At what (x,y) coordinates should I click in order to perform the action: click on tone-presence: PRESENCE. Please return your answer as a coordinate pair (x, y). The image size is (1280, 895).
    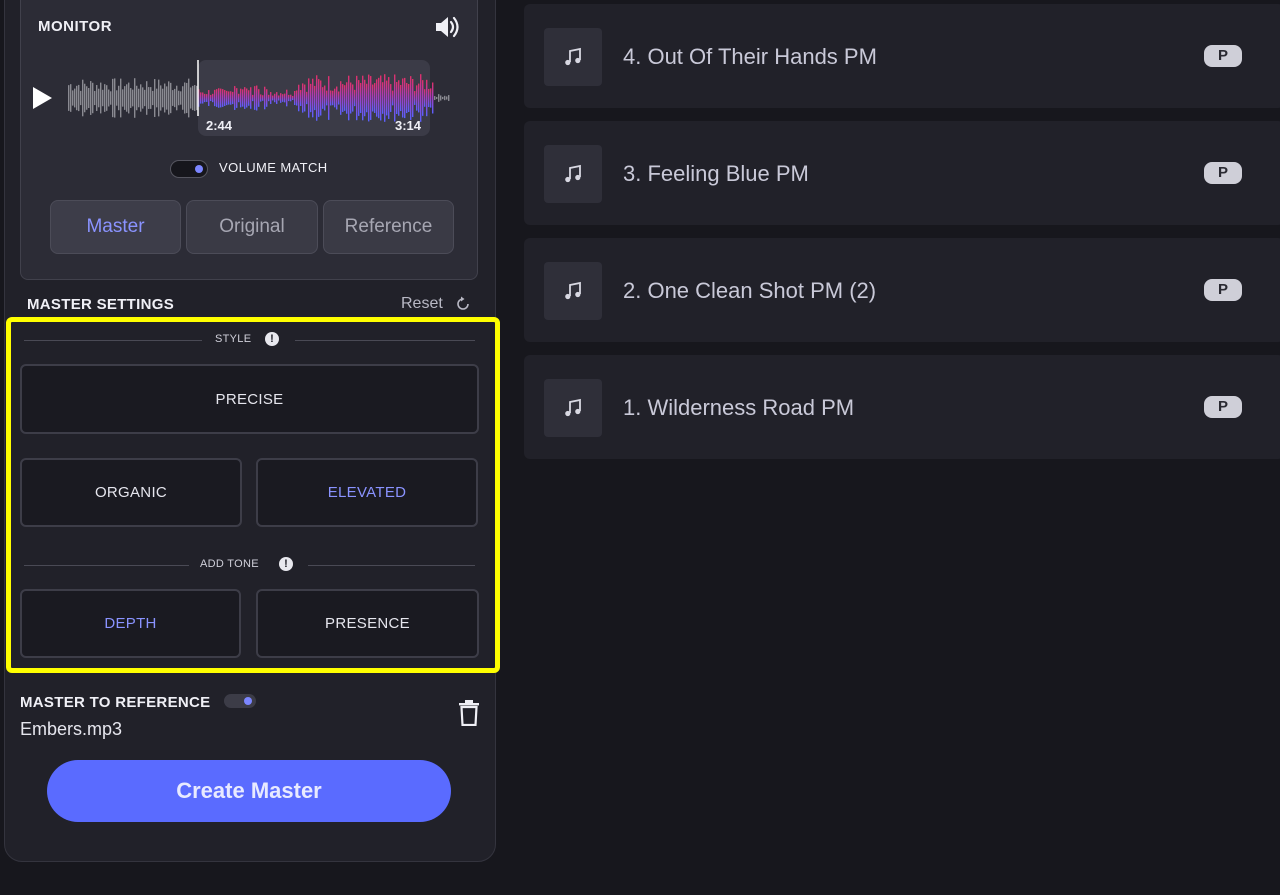
    Looking at the image, I should click on (367, 623).